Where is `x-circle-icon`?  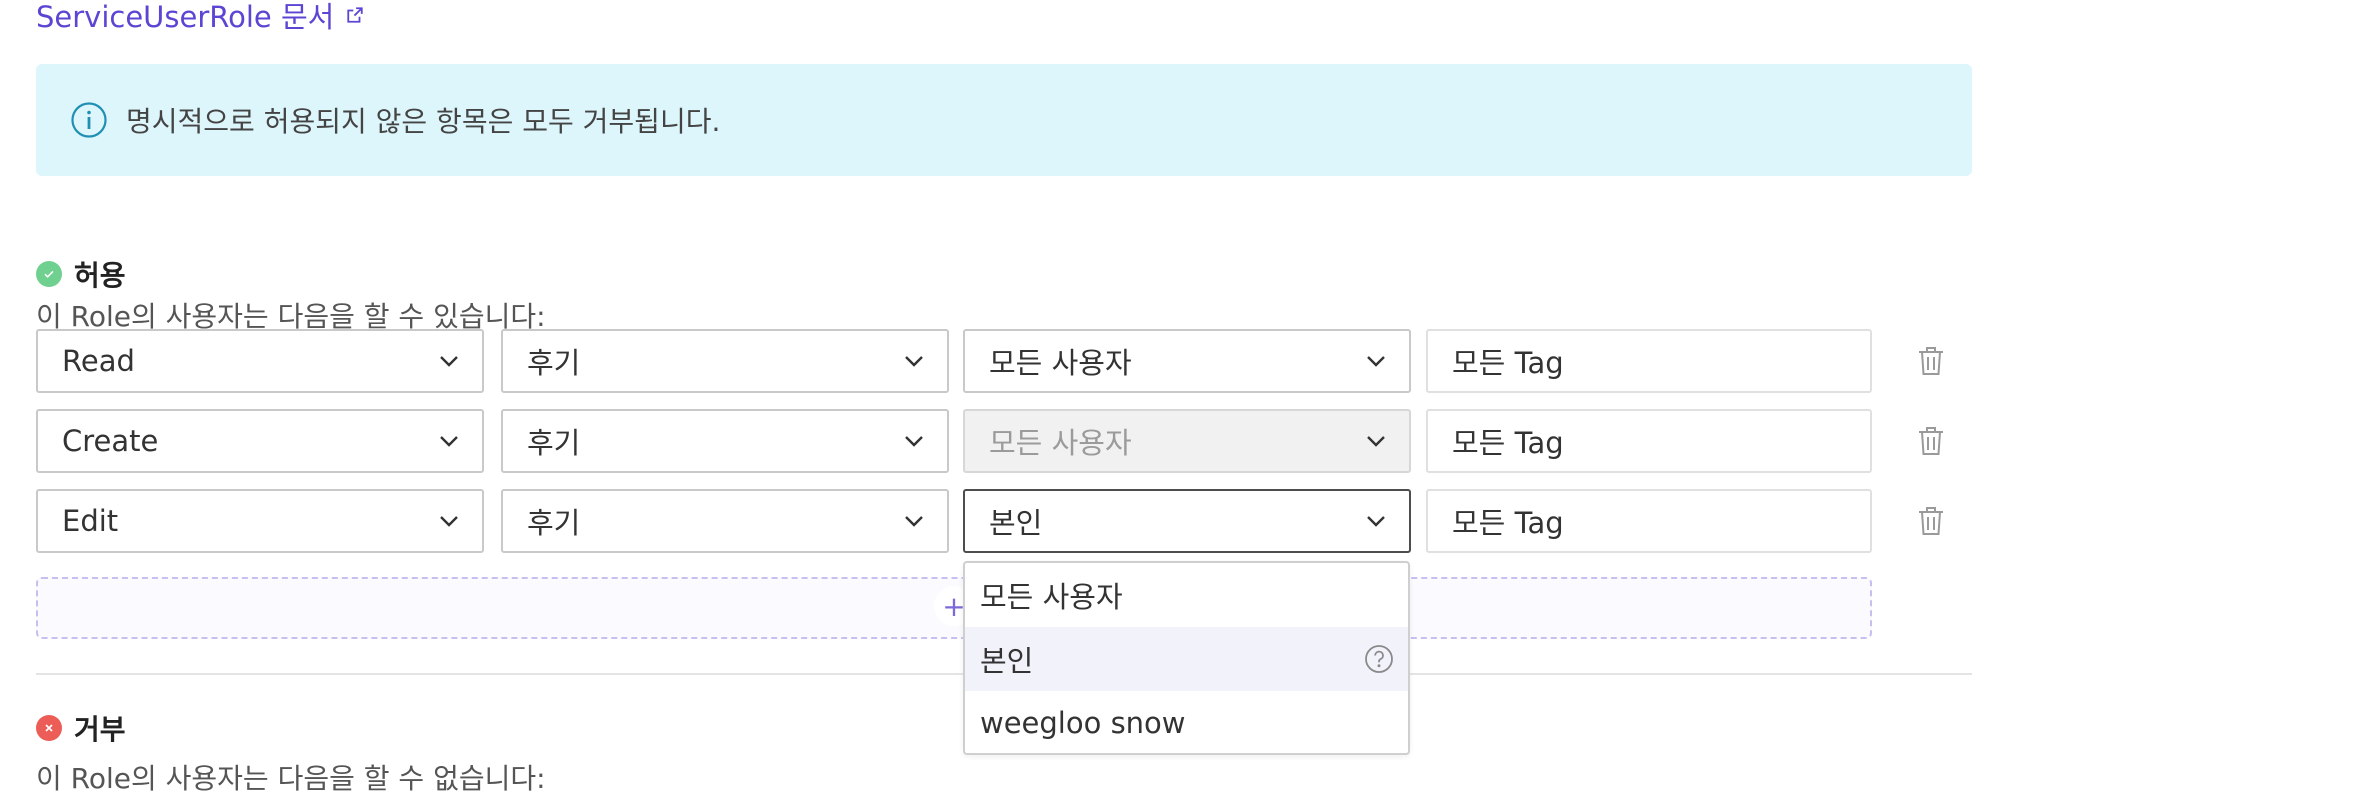
x-circle-icon is located at coordinates (49, 728).